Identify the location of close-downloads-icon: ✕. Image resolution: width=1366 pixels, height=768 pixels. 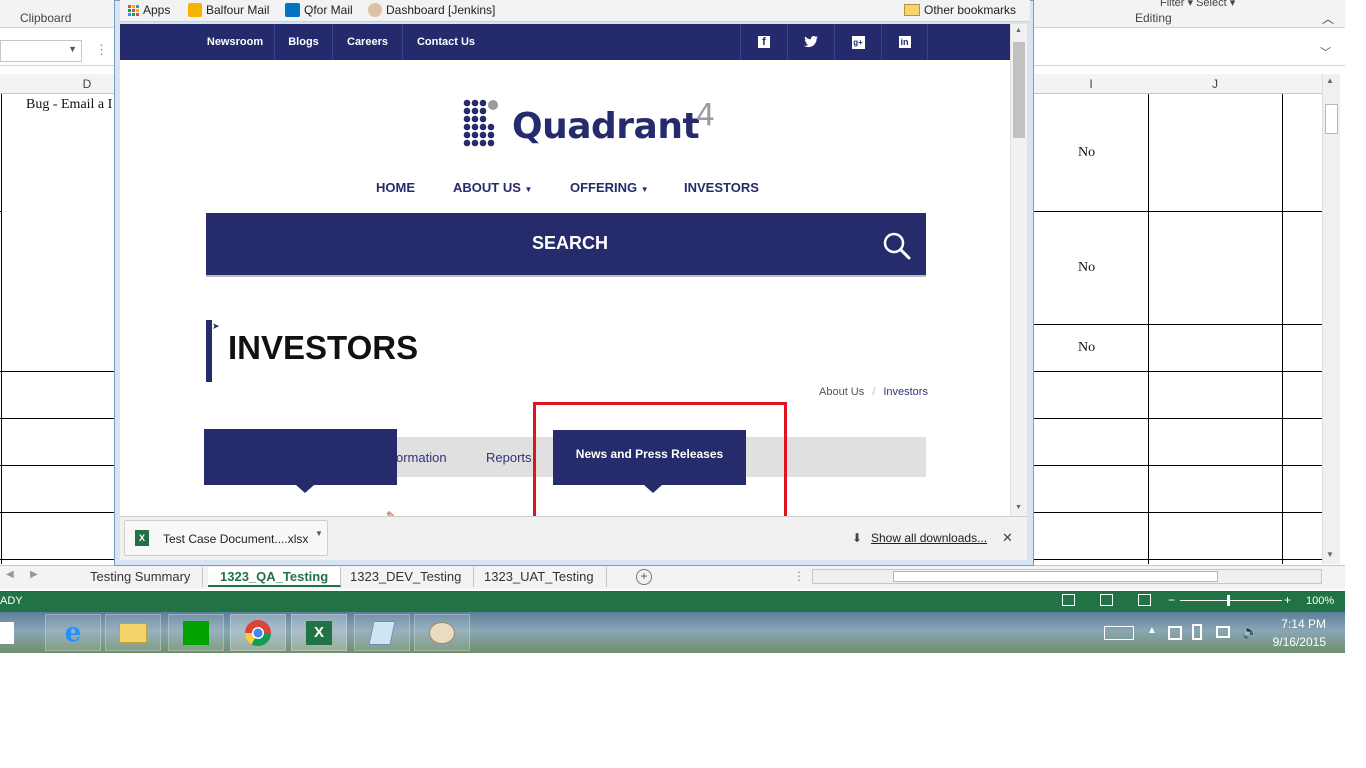
(1007, 538).